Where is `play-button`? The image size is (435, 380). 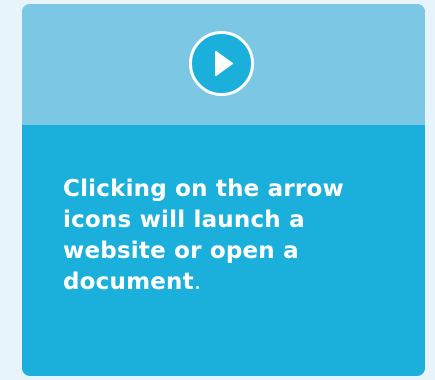
play-button is located at coordinates (221, 63).